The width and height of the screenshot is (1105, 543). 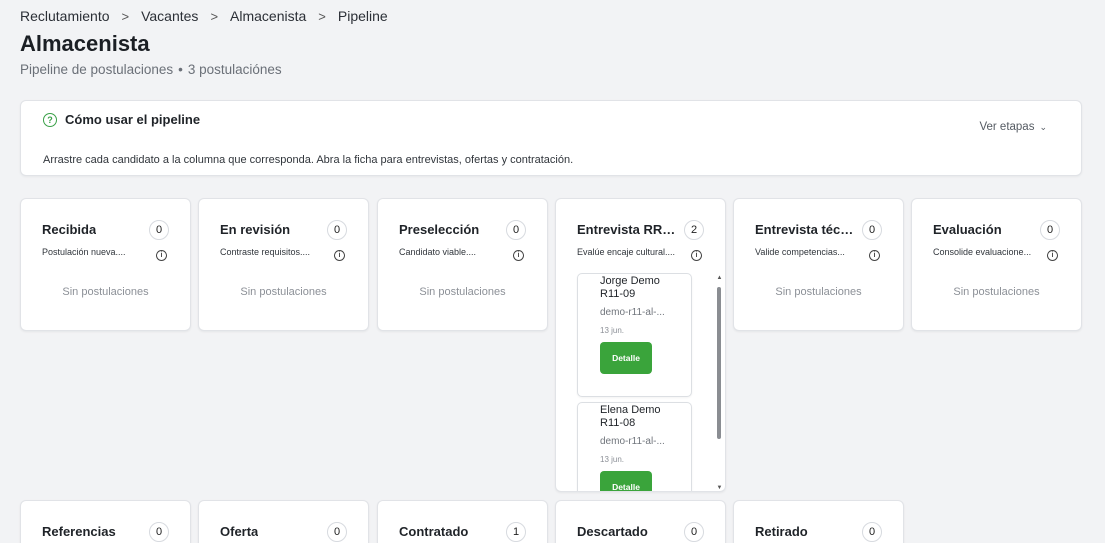 I want to click on column-title: Referencias, so click(x=79, y=531).